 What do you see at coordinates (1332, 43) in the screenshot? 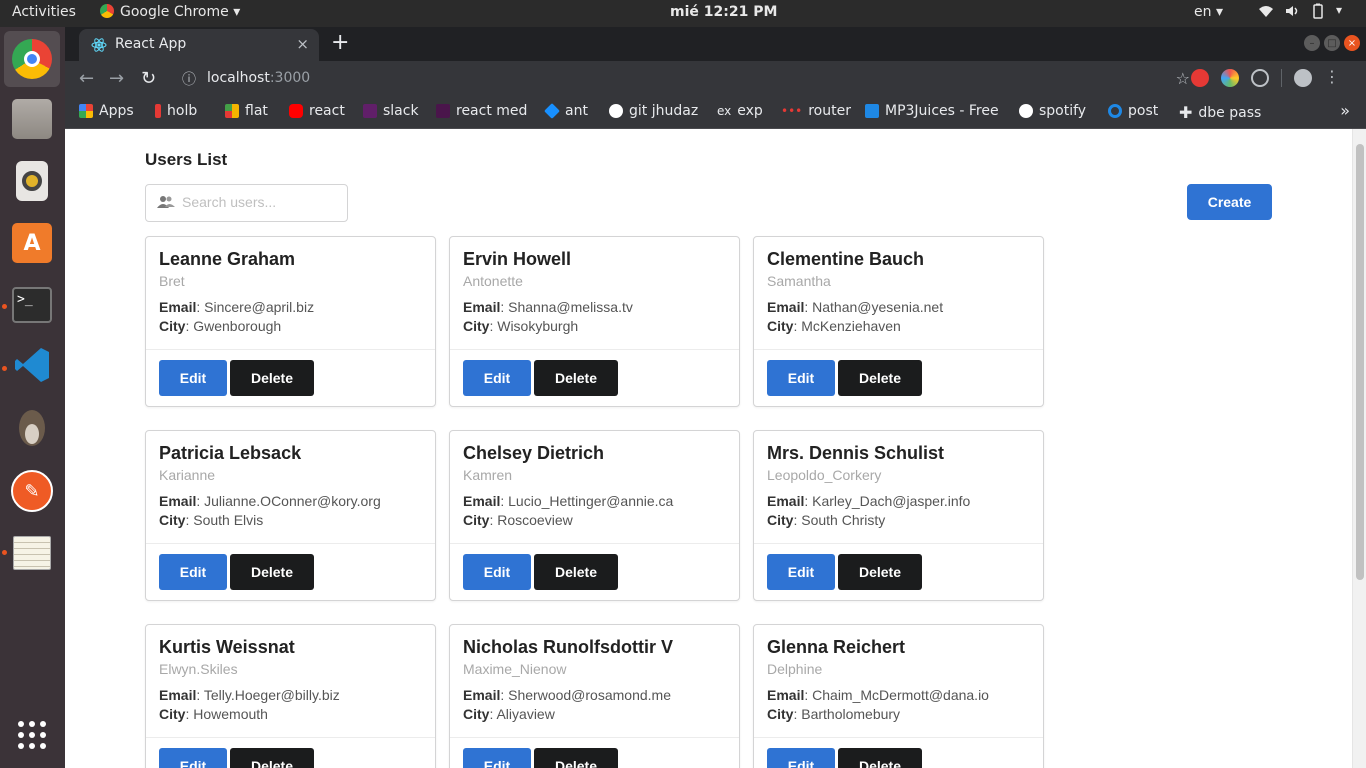
I see `maximize-button: □` at bounding box center [1332, 43].